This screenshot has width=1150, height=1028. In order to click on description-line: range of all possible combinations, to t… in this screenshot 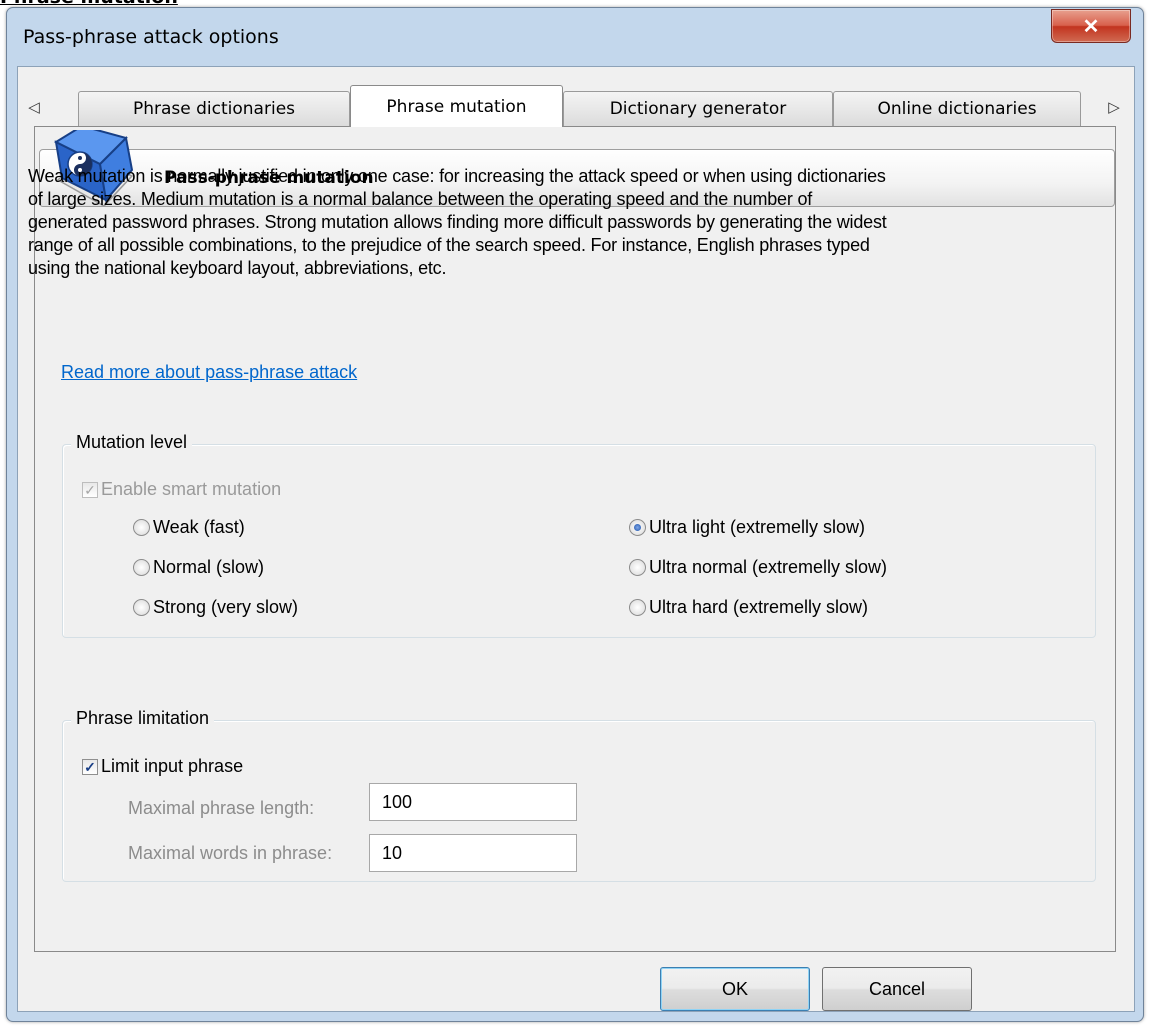, I will do `click(449, 245)`.